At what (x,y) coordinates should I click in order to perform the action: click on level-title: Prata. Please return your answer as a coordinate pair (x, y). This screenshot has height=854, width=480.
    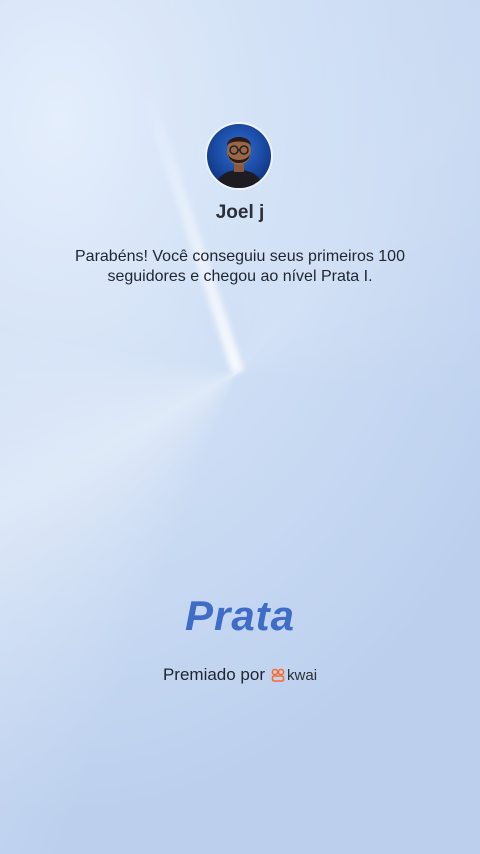
    Looking at the image, I should click on (240, 615).